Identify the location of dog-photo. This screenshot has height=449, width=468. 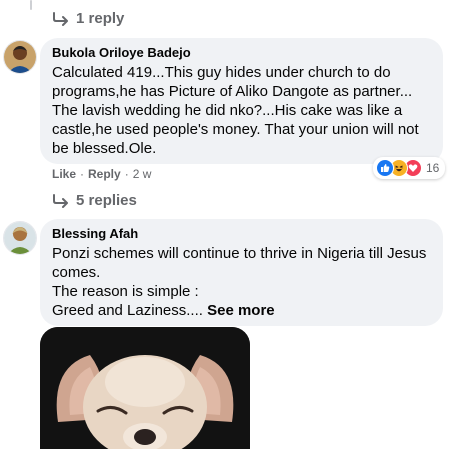
(145, 388).